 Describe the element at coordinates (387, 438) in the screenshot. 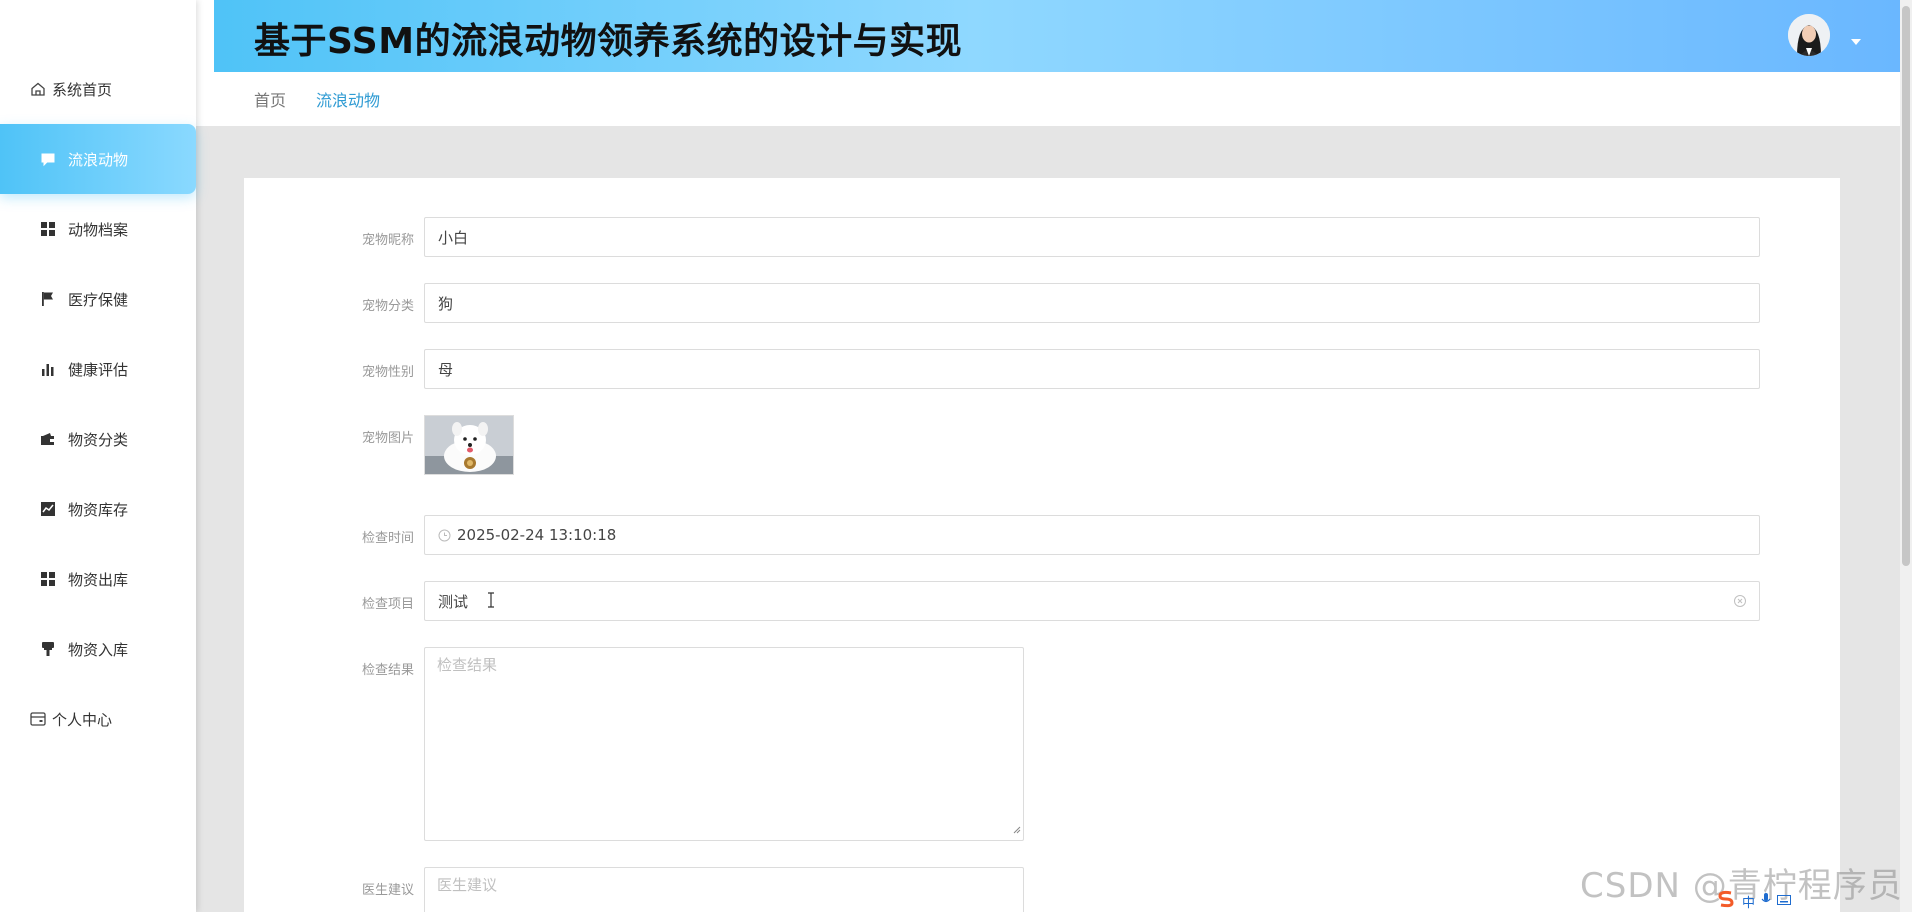

I see `pet-image-label: 宠物图片` at that location.